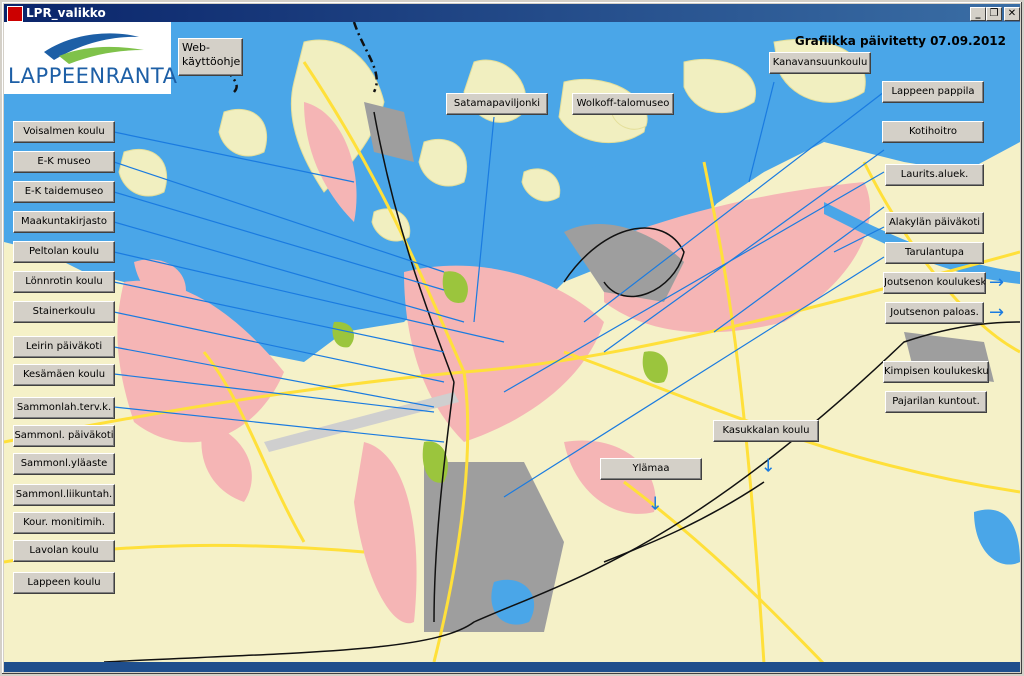 This screenshot has width=1024, height=676. What do you see at coordinates (64, 464) in the screenshot?
I see `button-sammonl-ylaaste: Sammonl.yläaste` at bounding box center [64, 464].